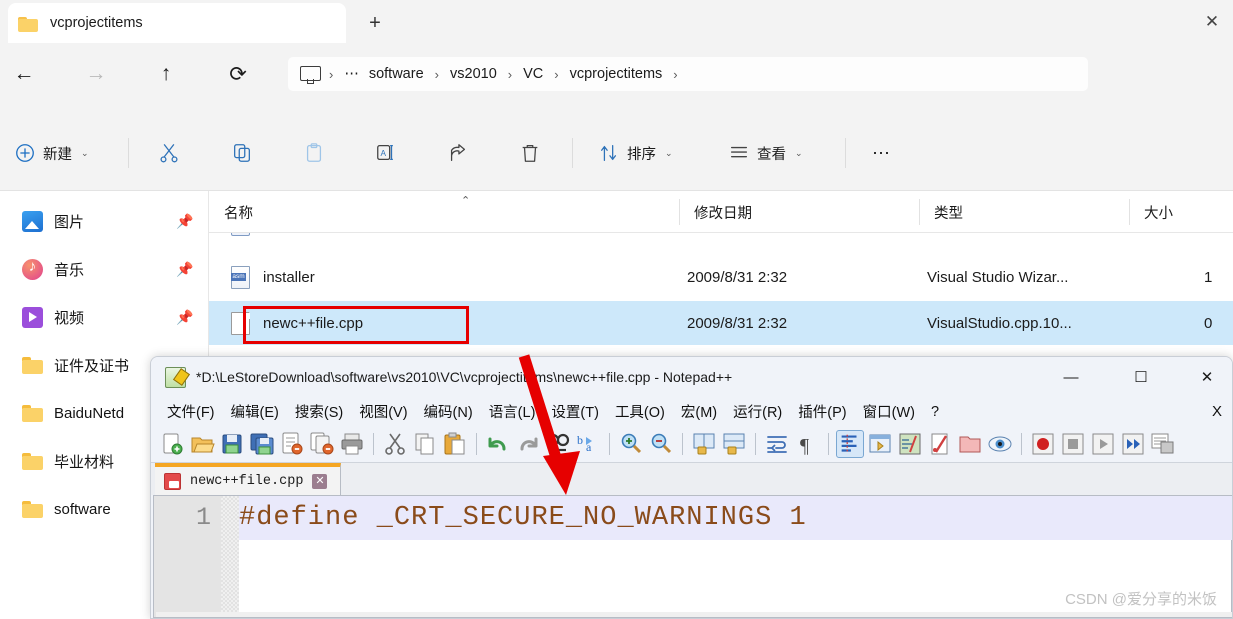  I want to click on menu-tools: 工具(O), so click(640, 411).